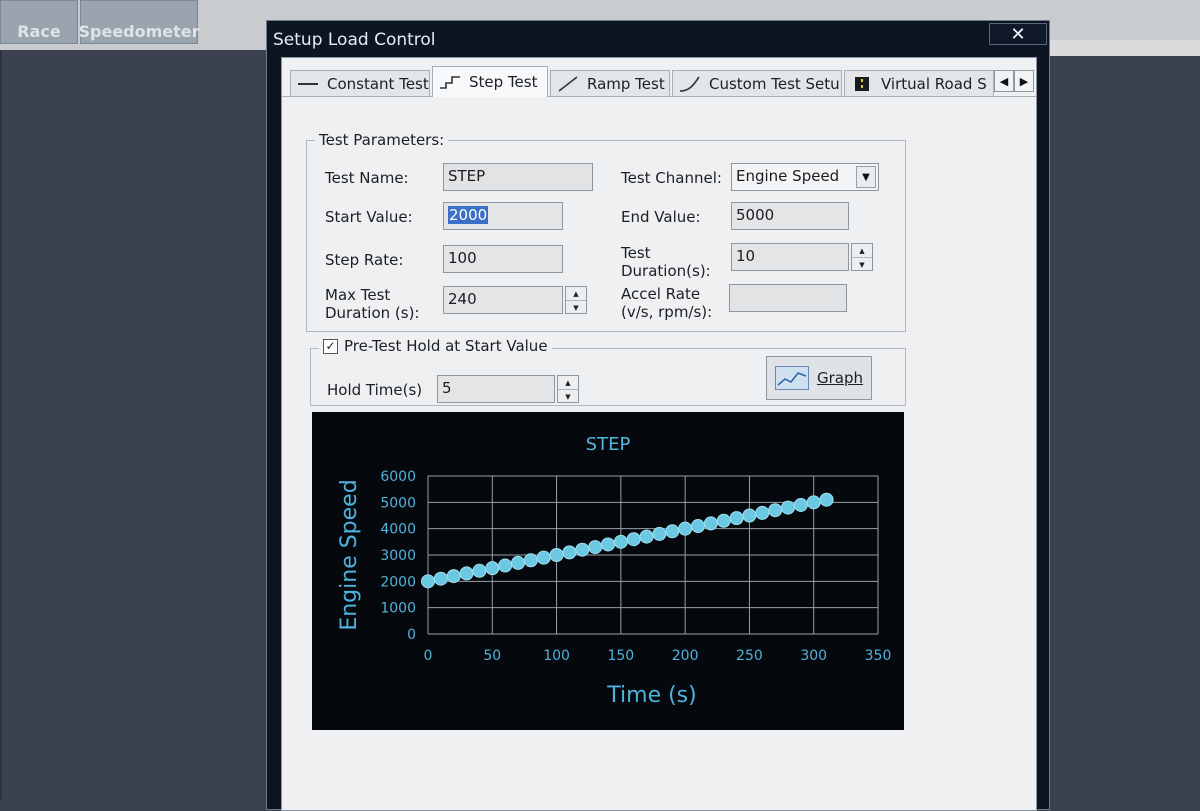 This screenshot has height=811, width=1200. What do you see at coordinates (661, 294) in the screenshot?
I see `accel-rate-label-1: Accel Rate` at bounding box center [661, 294].